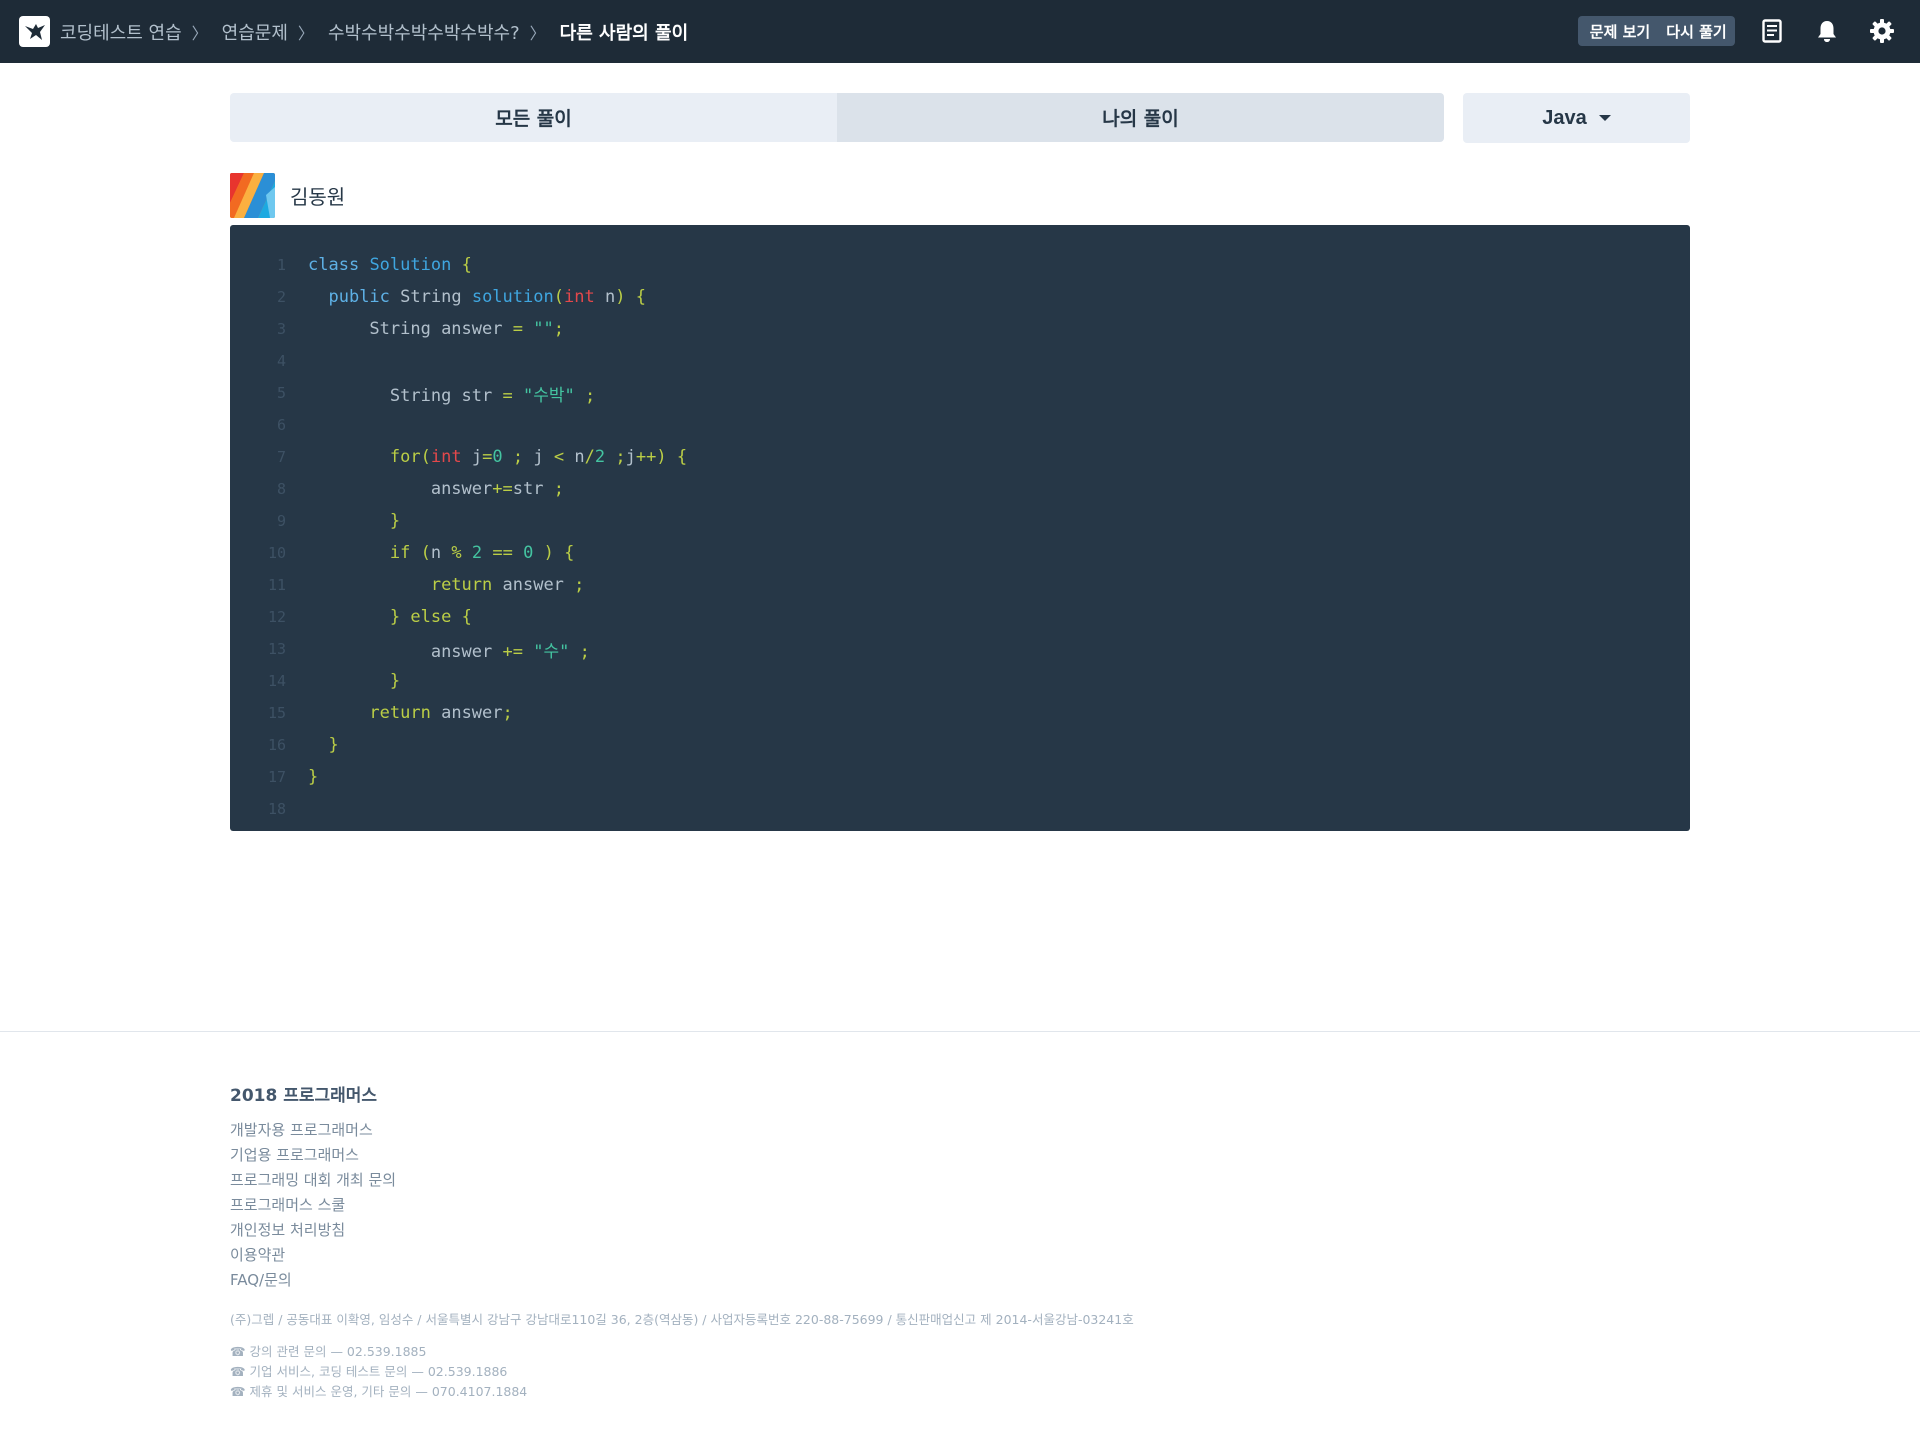  I want to click on footer-link-school: 프로그래머스 스쿨, so click(682, 1205).